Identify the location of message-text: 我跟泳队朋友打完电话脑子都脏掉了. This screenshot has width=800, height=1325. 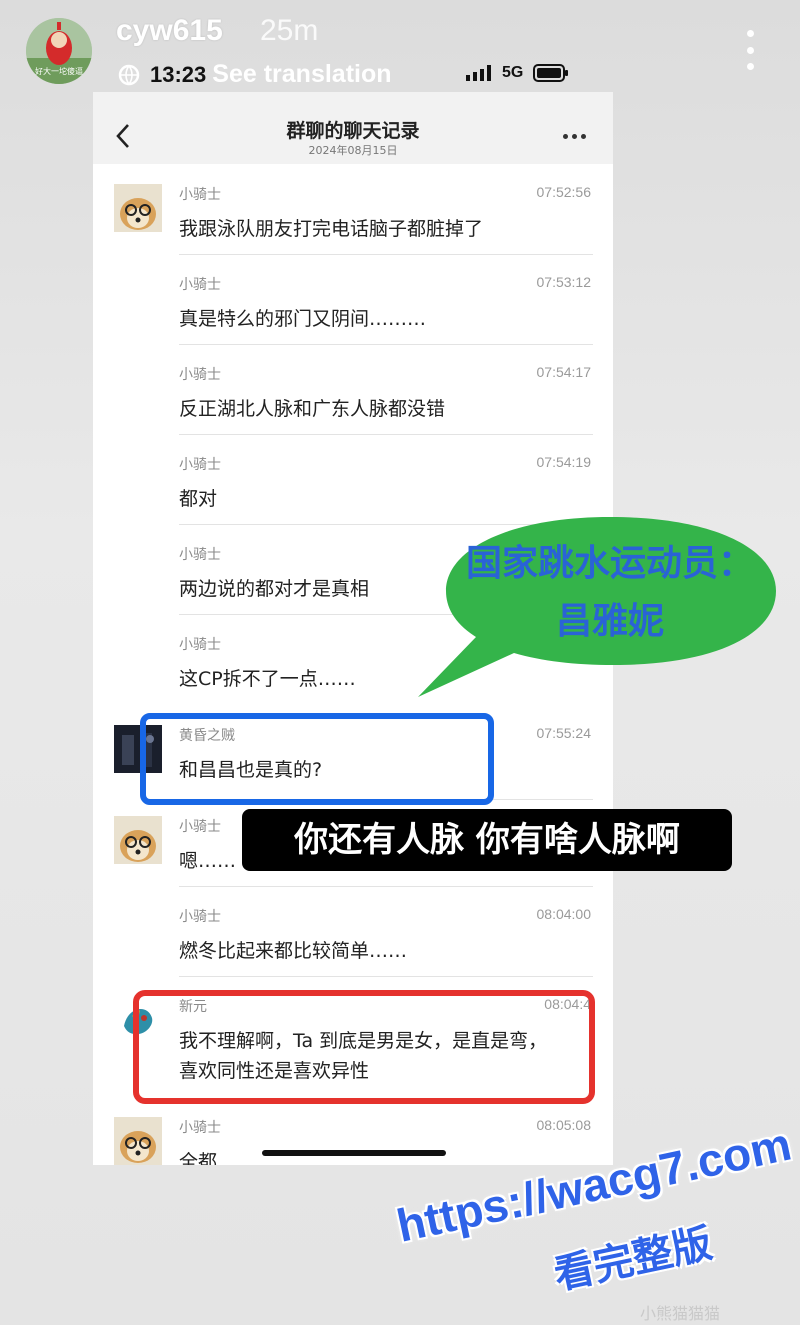
(331, 229).